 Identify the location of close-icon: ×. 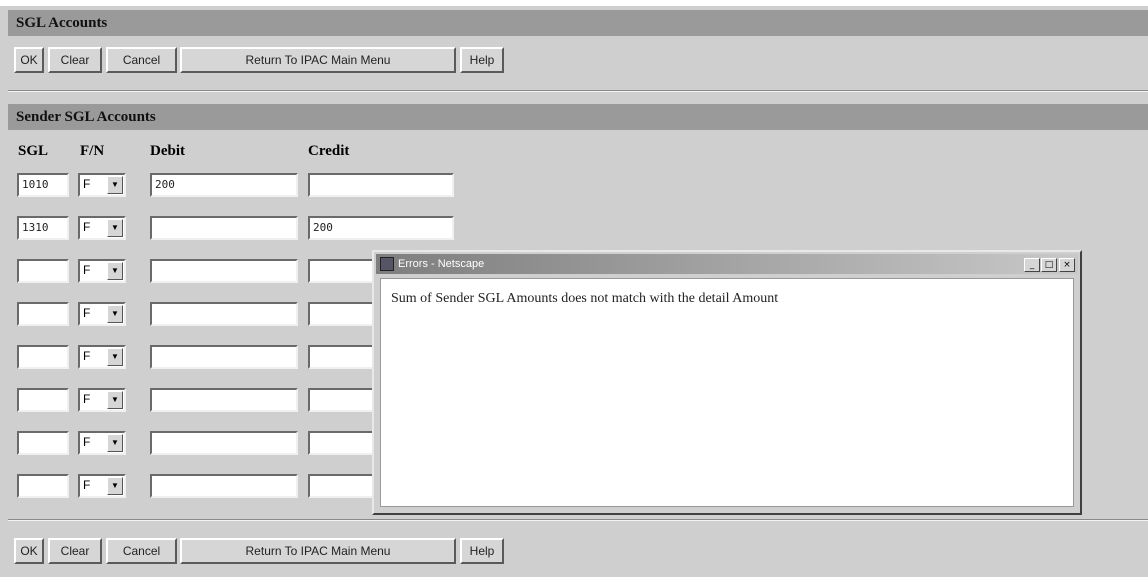
(1067, 265).